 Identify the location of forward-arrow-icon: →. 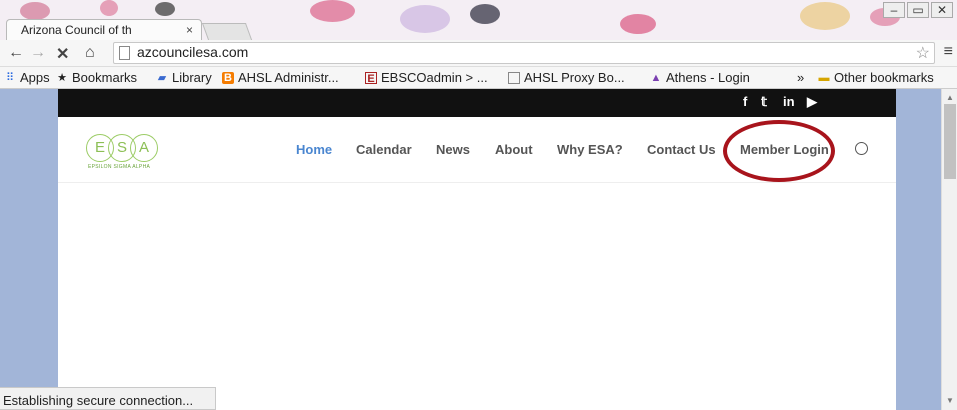
(38, 53).